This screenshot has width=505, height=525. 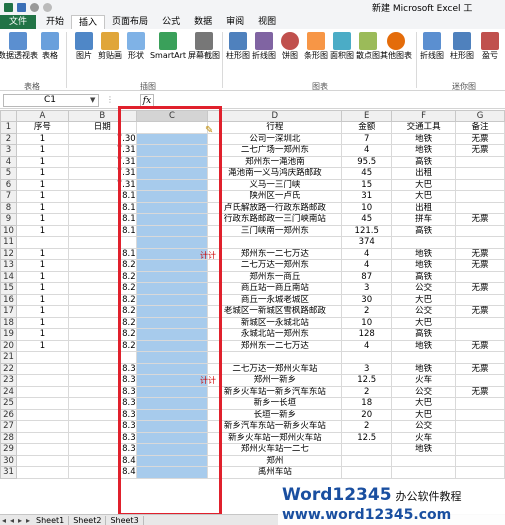 What do you see at coordinates (367, 116) in the screenshot?
I see `column-header-e: E` at bounding box center [367, 116].